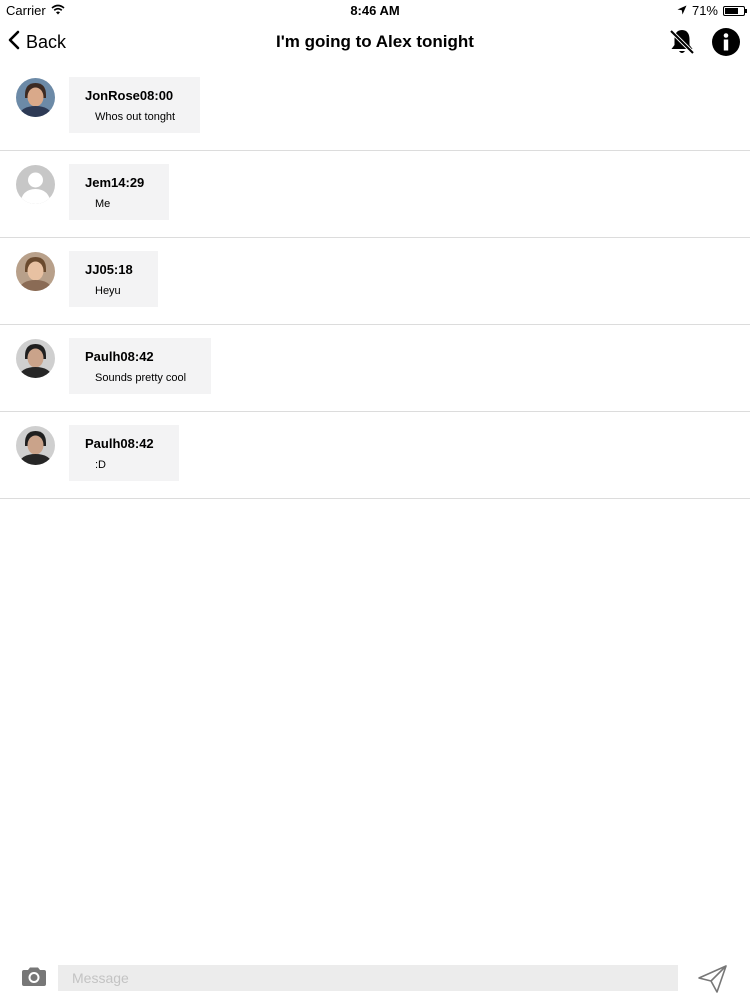 The image size is (750, 1000). I want to click on camera-icon, so click(34, 979).